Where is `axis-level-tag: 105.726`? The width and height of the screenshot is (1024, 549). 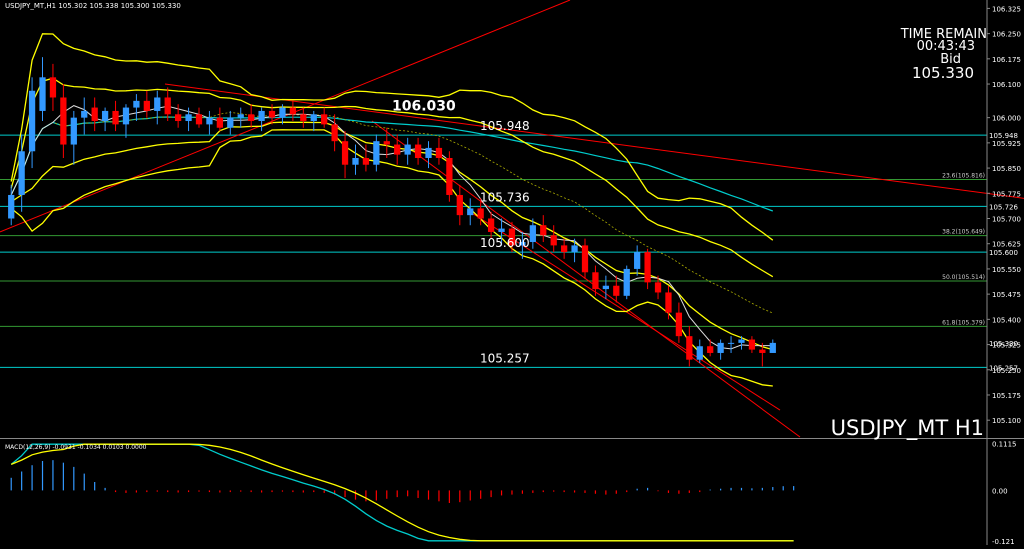 axis-level-tag: 105.726 is located at coordinates (1003, 207).